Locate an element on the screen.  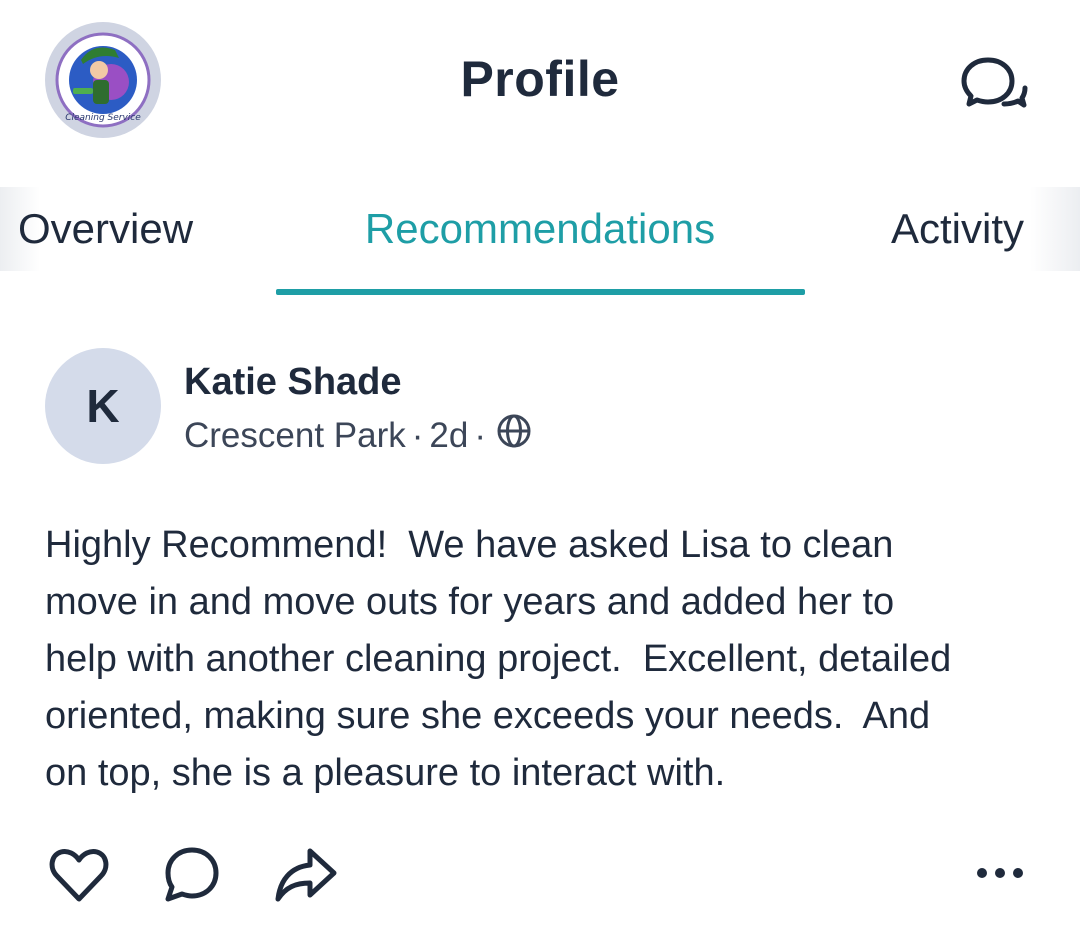
comment-button is located at coordinates (190, 877).